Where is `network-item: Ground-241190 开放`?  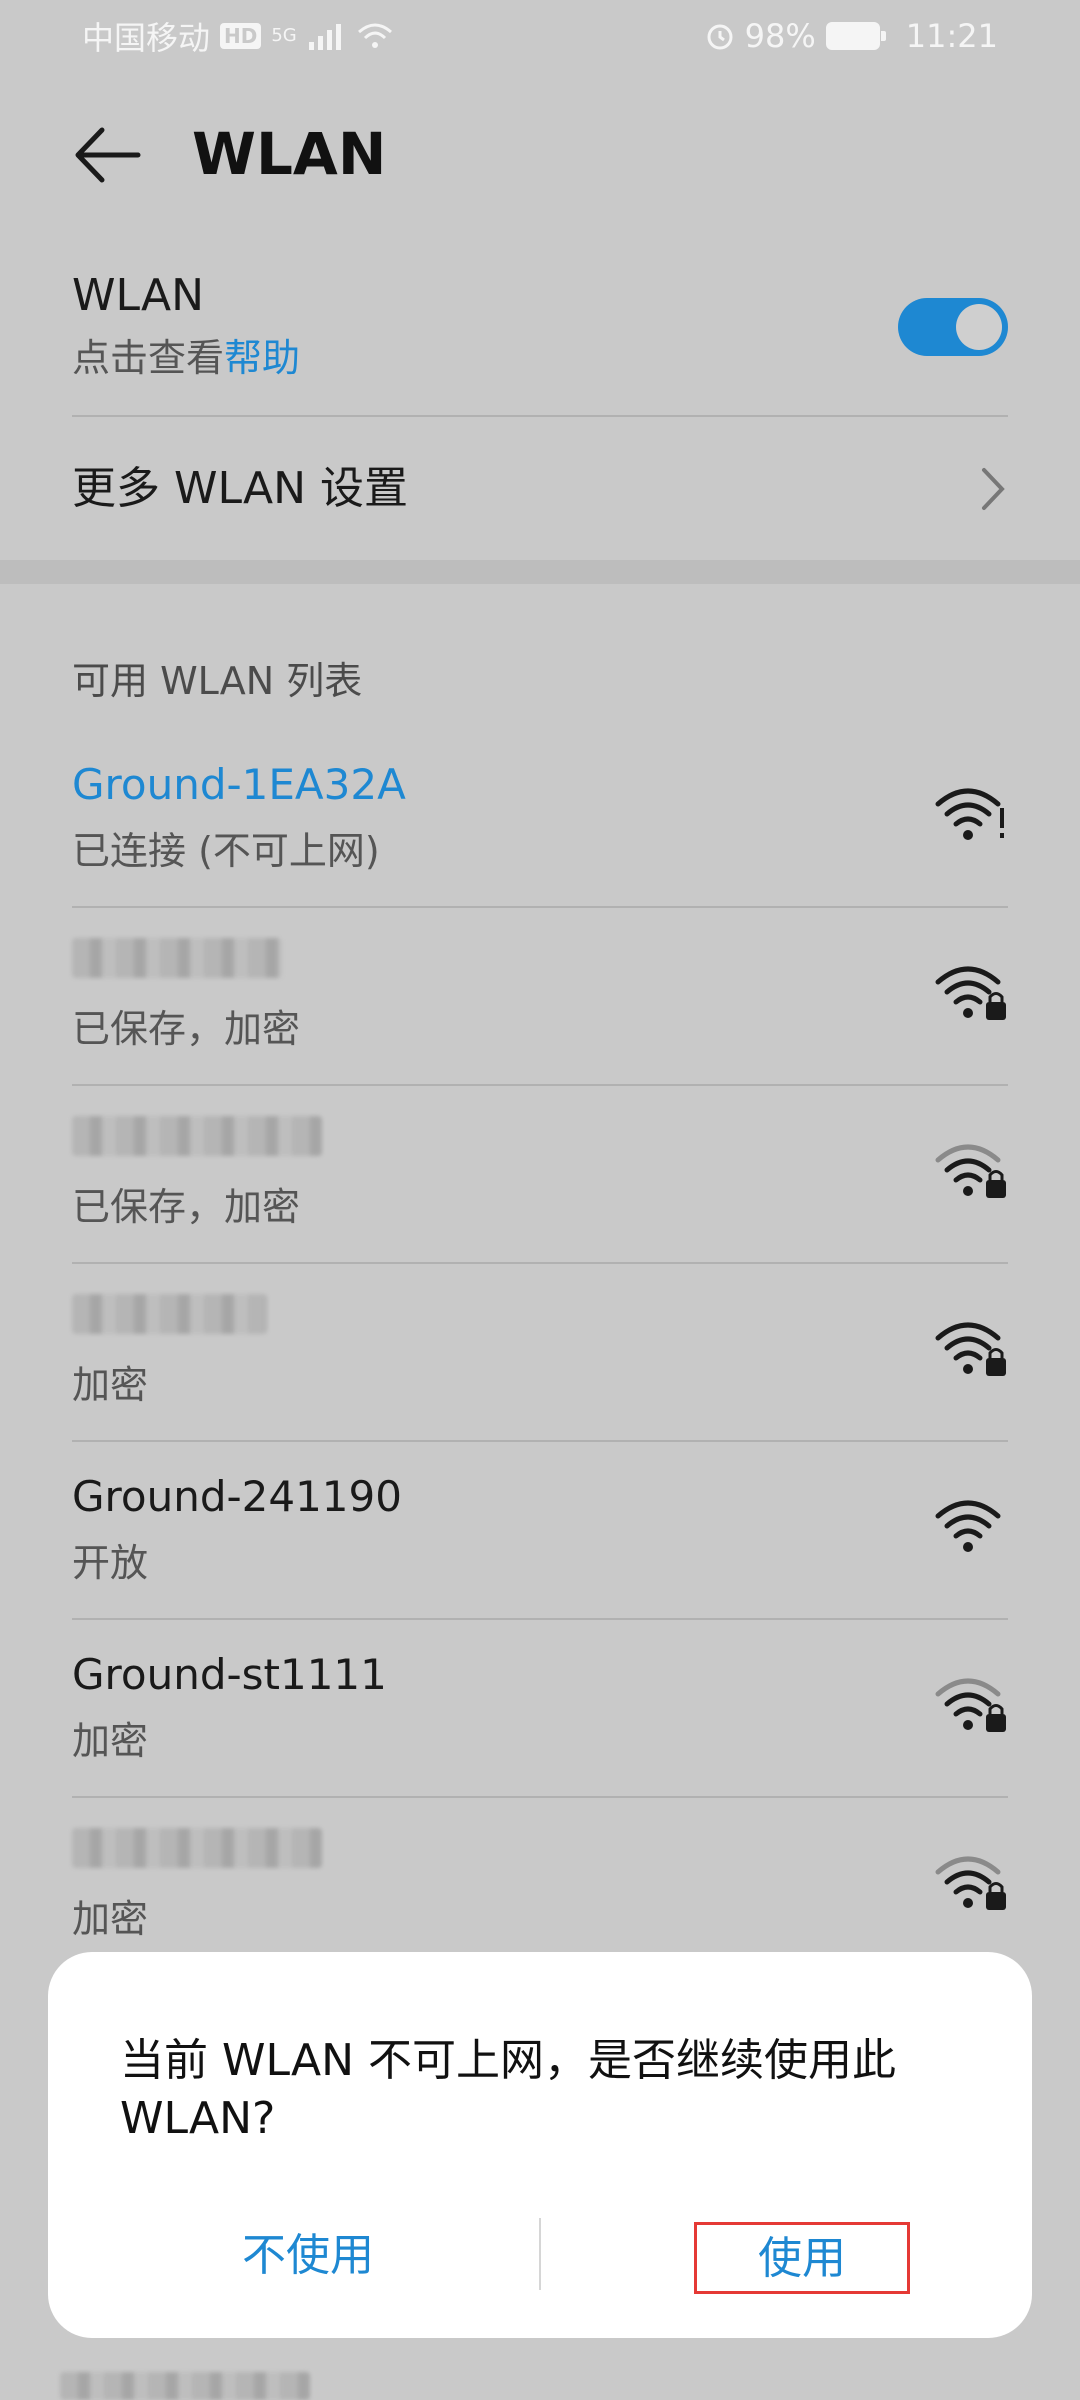
network-item: Ground-241190 开放 is located at coordinates (540, 1531).